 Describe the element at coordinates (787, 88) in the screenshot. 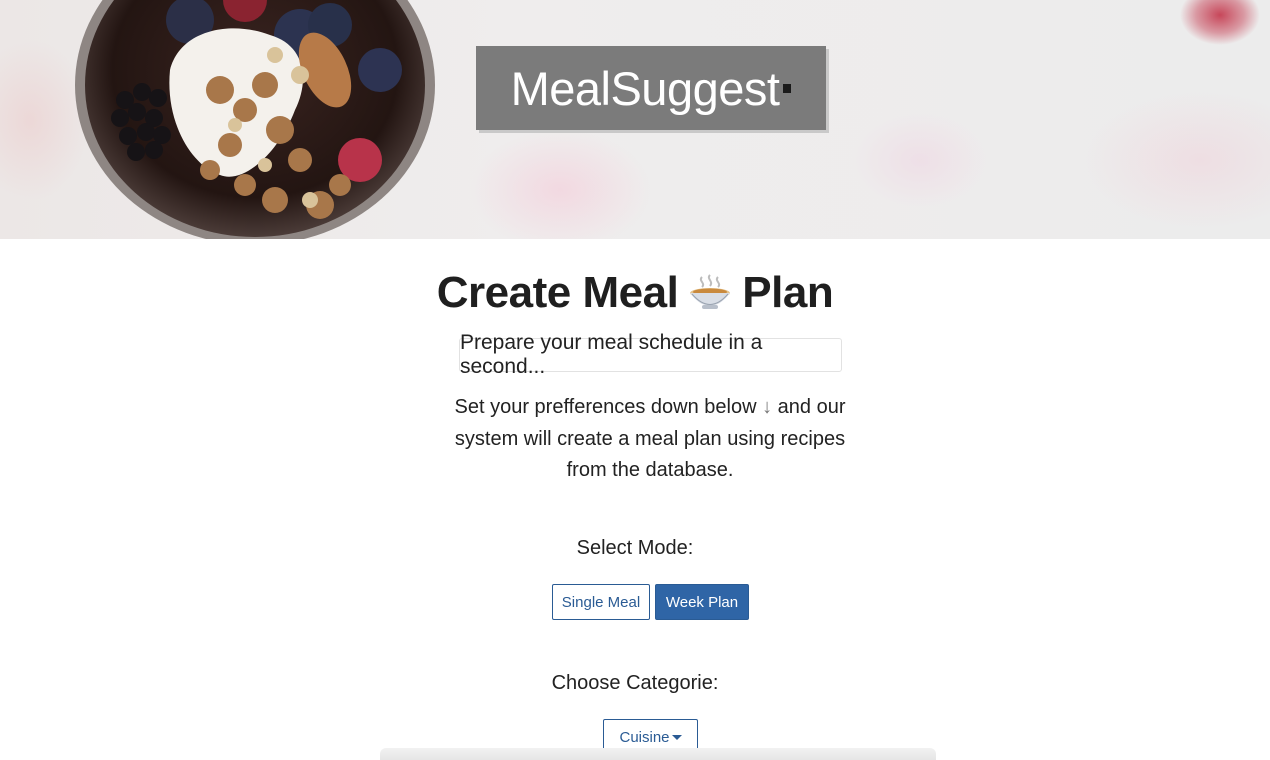

I see `logo-cursor` at that location.